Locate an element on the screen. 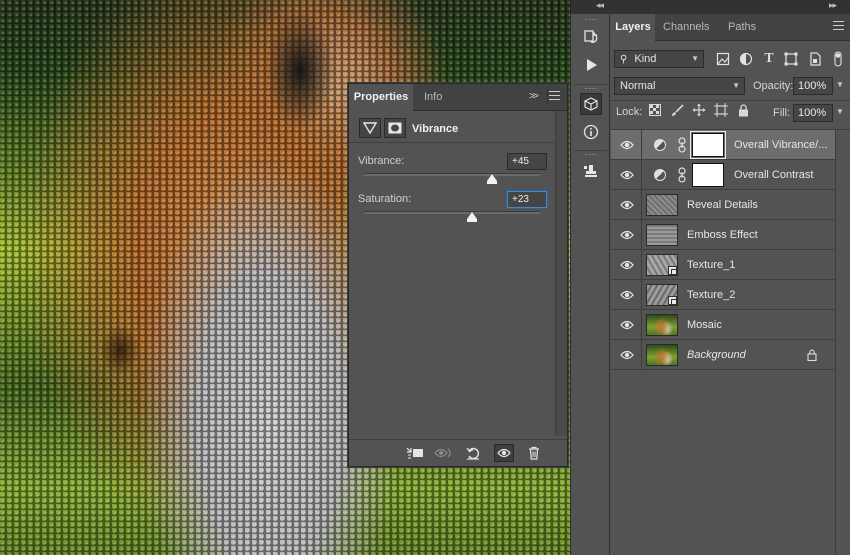 The image size is (850, 555). layer-row-overall-contrast: Overall Contrast is located at coordinates (723, 175).